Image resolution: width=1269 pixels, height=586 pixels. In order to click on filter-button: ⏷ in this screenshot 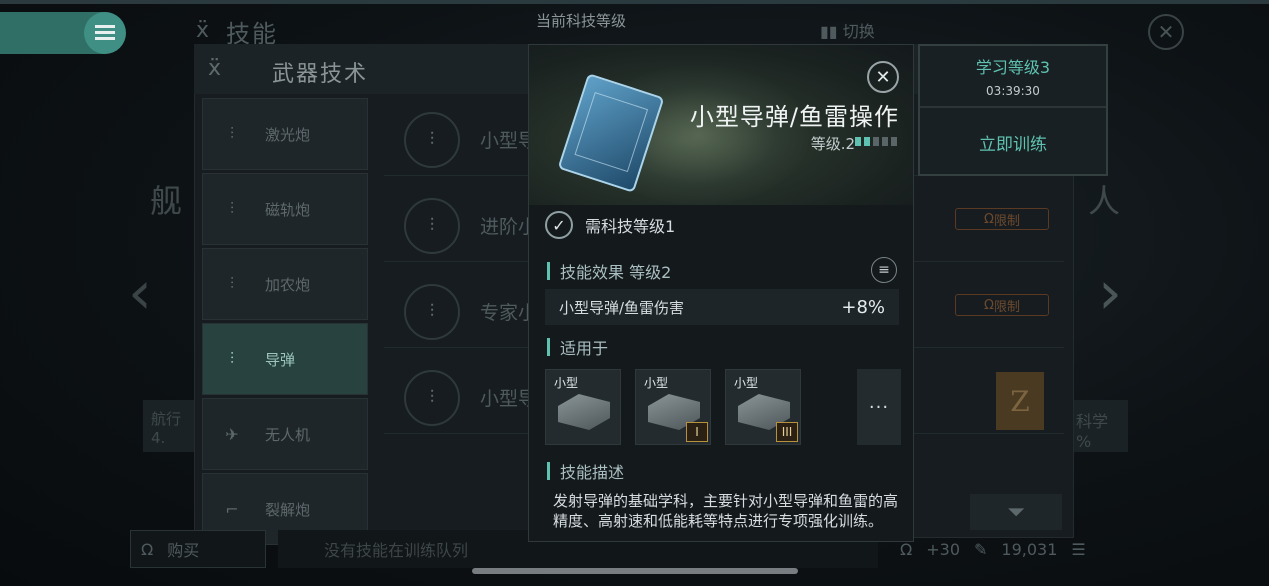, I will do `click(1016, 512)`.